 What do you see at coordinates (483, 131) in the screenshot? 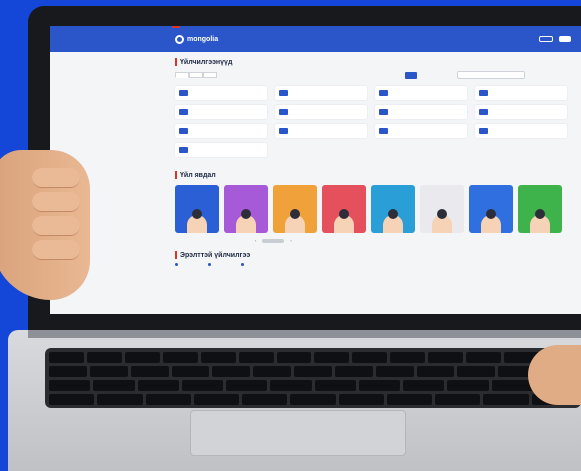
I see `shield-icon` at bounding box center [483, 131].